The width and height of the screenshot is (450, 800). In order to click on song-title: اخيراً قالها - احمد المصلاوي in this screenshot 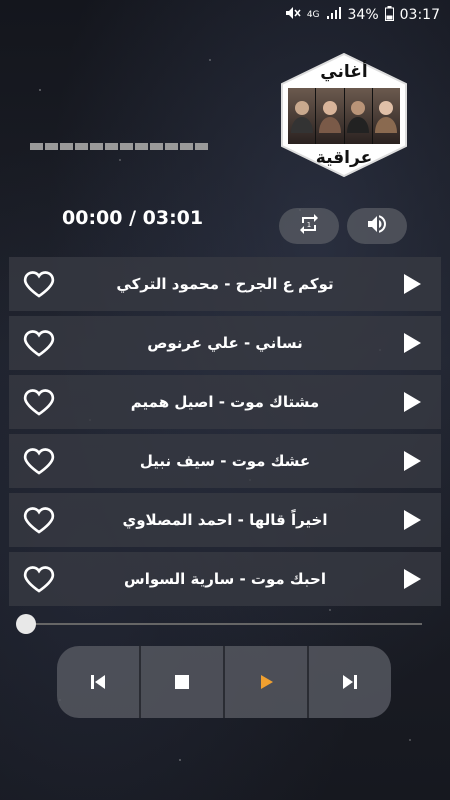, I will do `click(225, 520)`.